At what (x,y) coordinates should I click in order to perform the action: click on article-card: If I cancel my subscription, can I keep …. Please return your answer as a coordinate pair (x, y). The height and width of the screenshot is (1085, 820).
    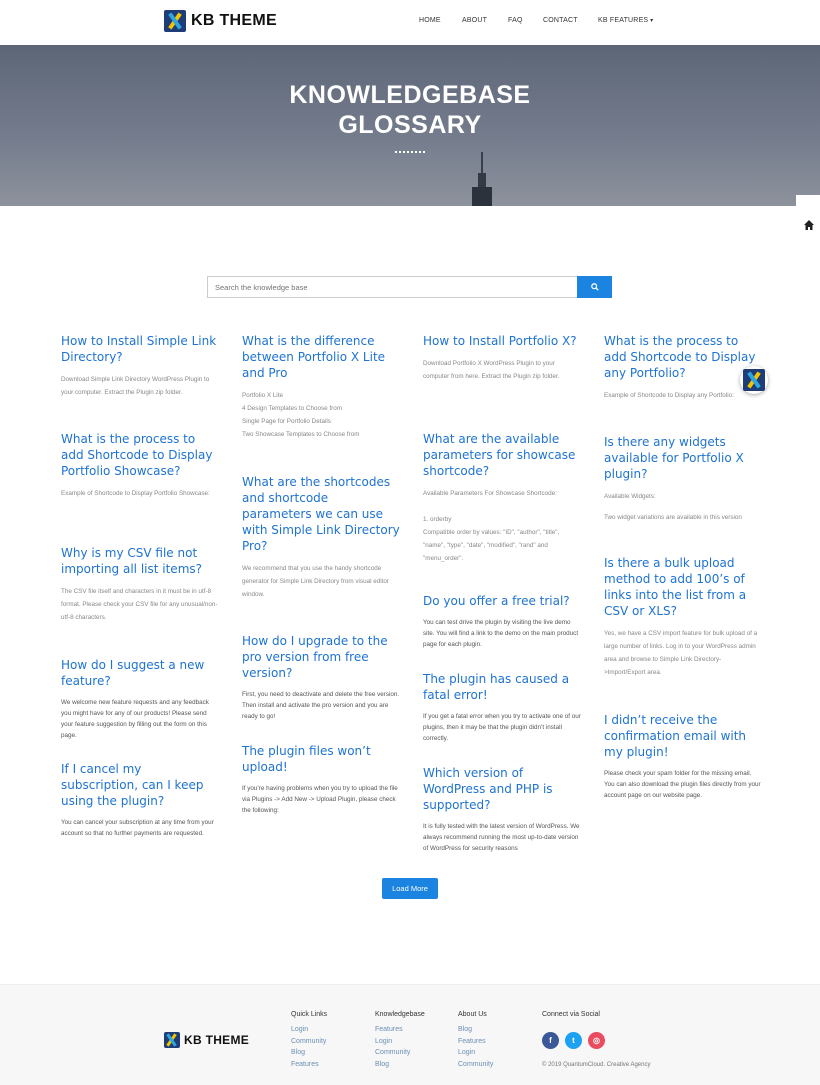
    Looking at the image, I should click on (140, 800).